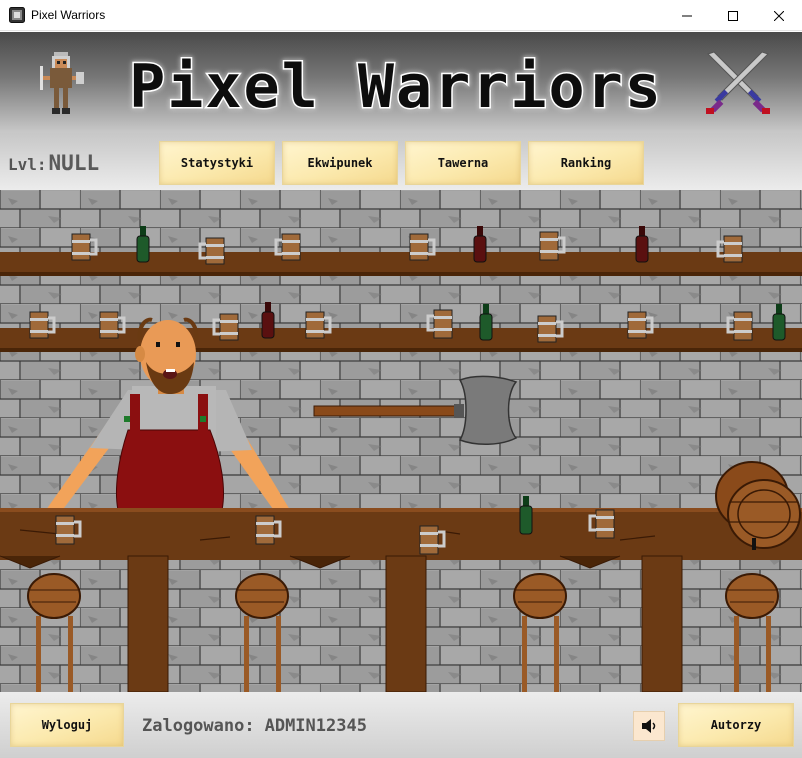  I want to click on window-titlebar: Pixel Warriors, so click(401, 15).